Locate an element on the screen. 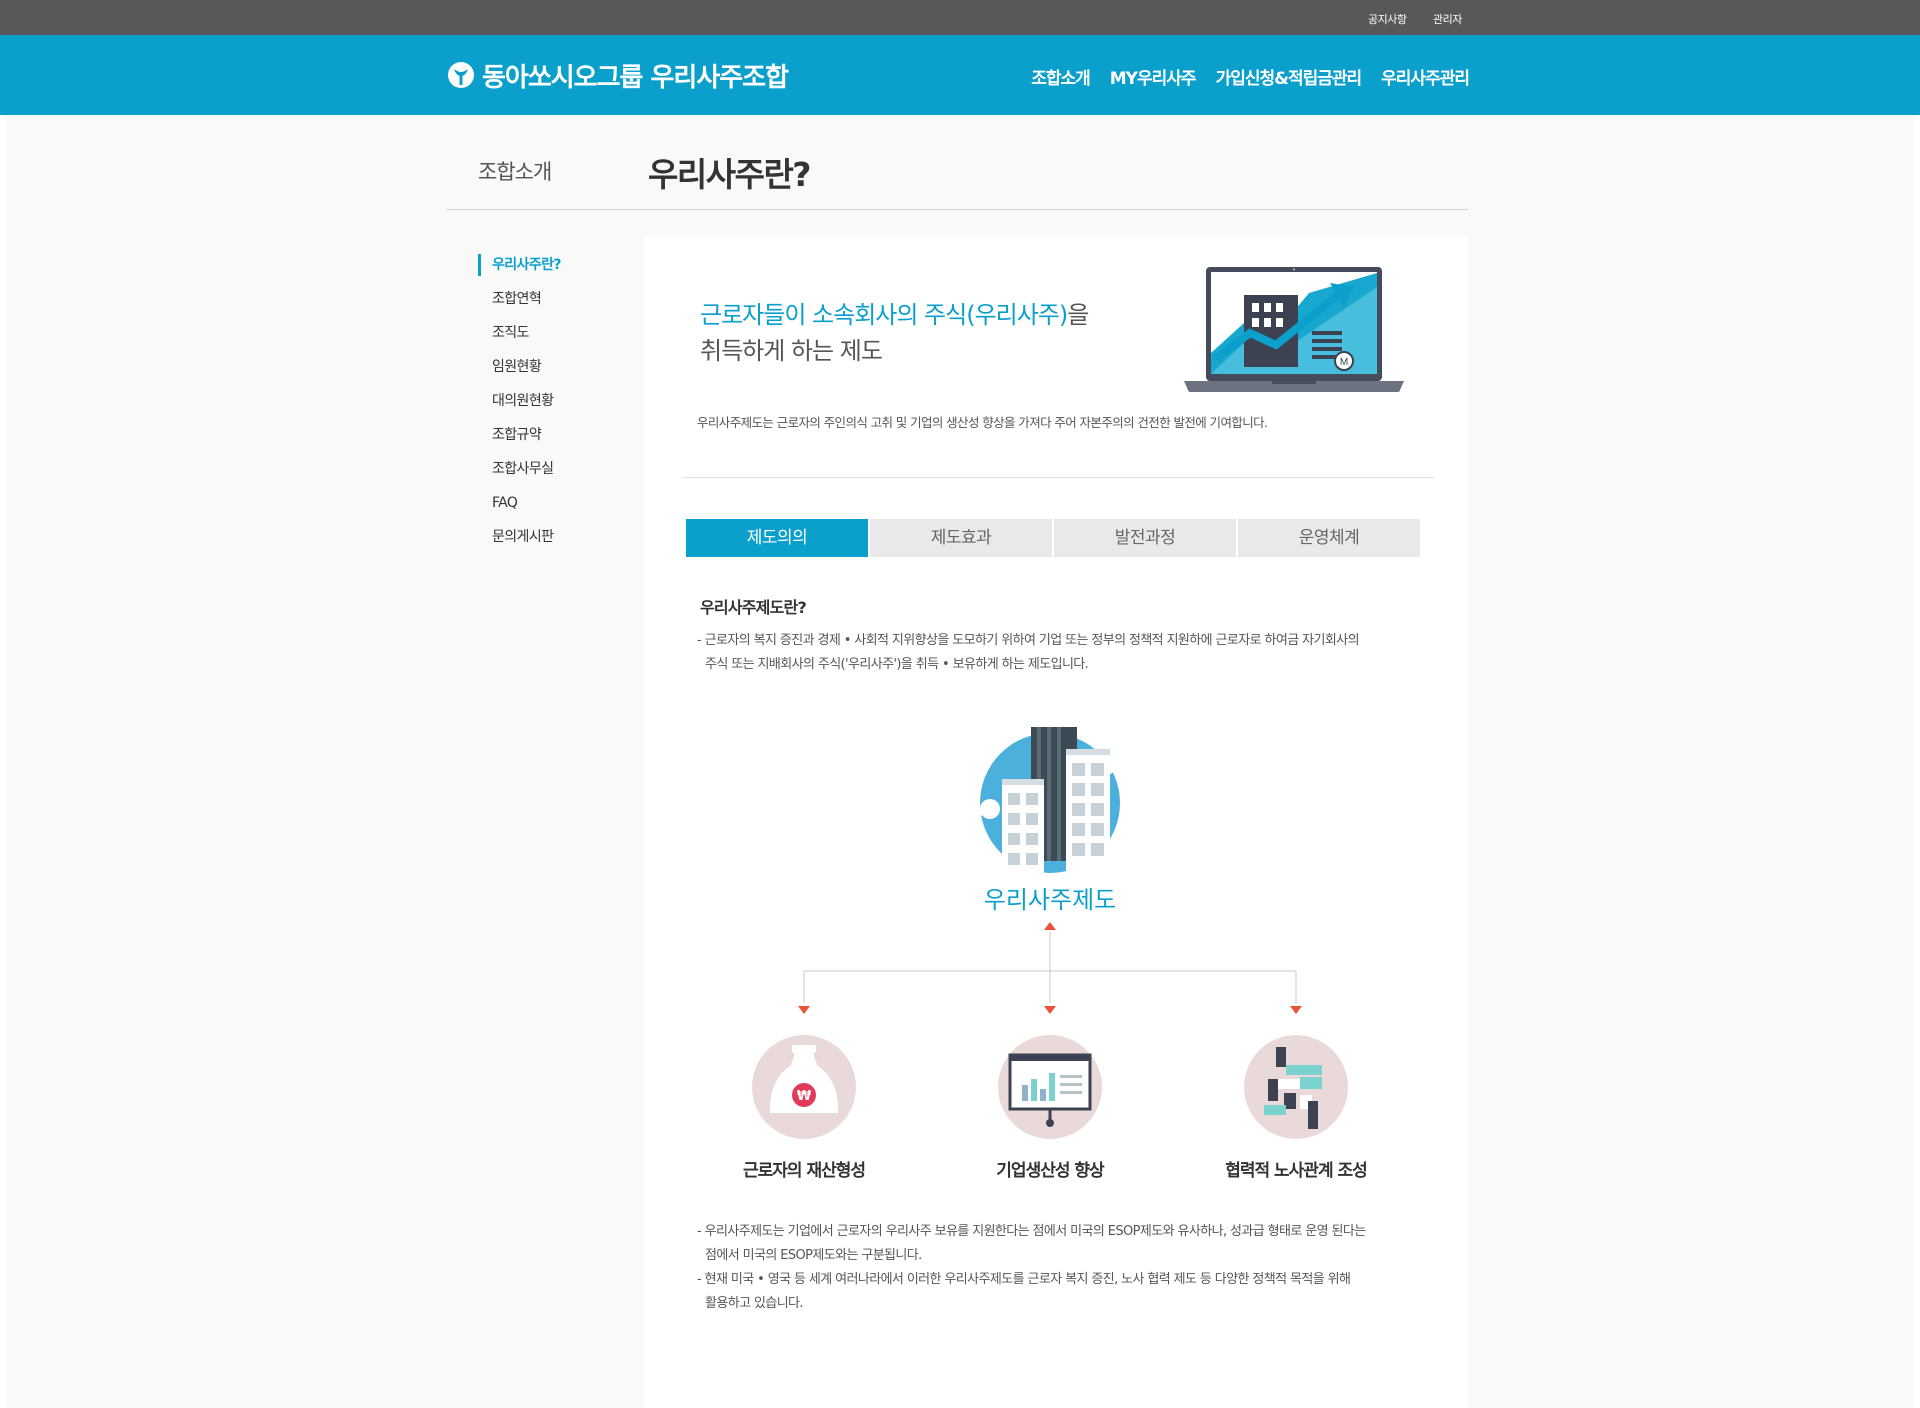 Image resolution: width=1920 pixels, height=1408 pixels. side-nav-item-org-chart: 조직도 is located at coordinates (543, 339).